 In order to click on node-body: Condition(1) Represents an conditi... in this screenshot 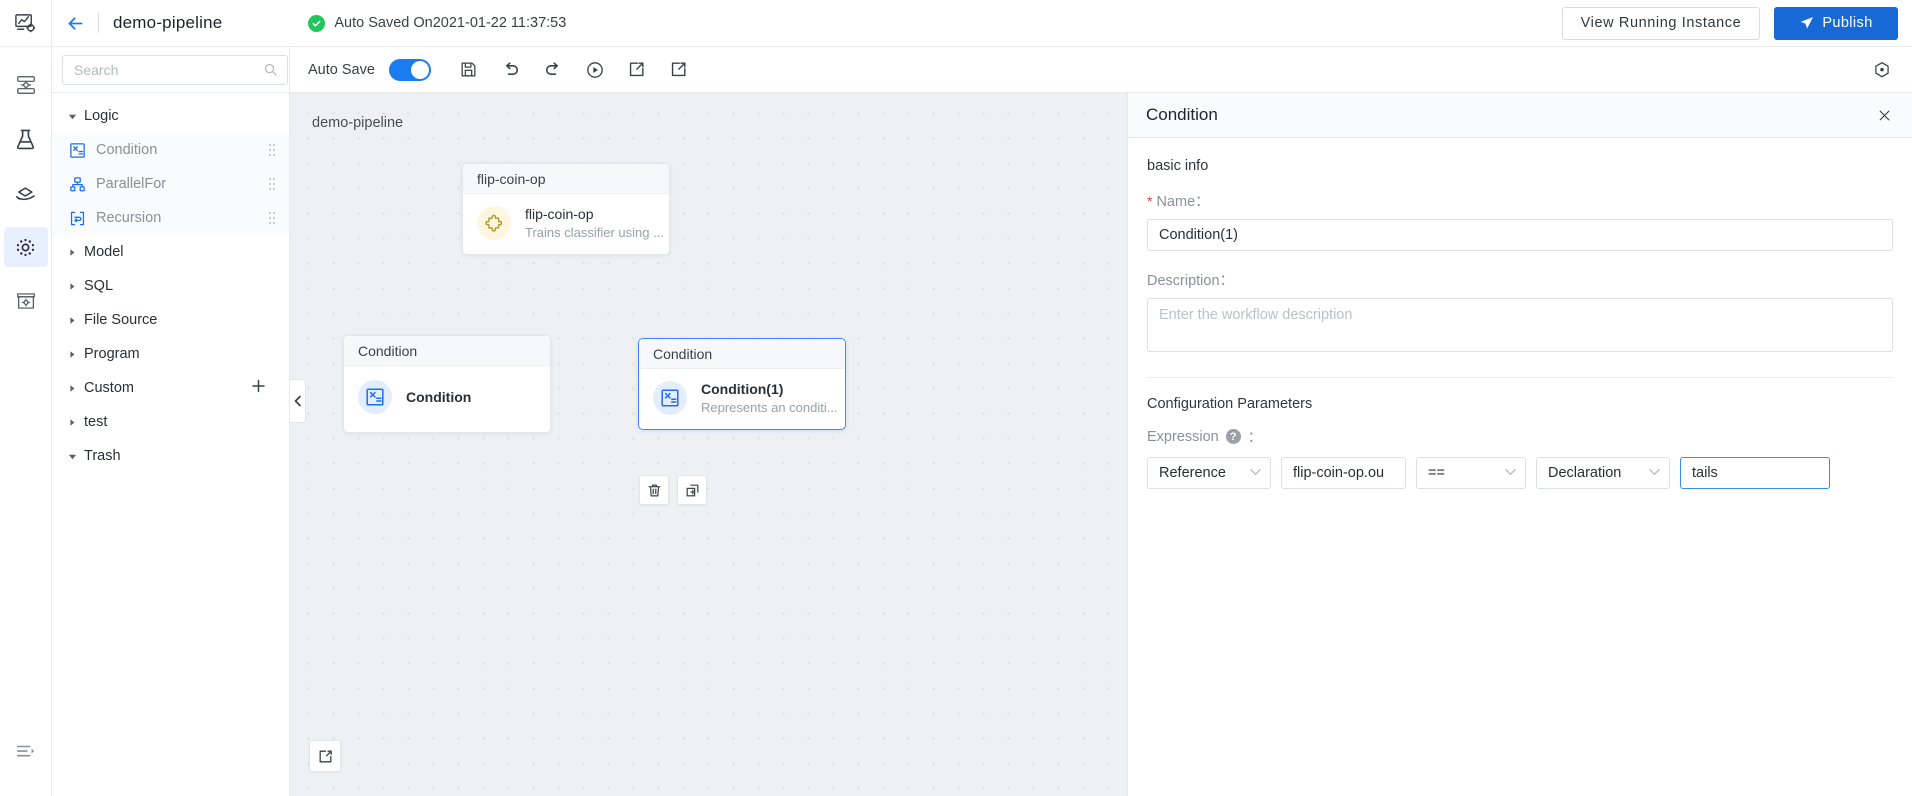, I will do `click(742, 399)`.